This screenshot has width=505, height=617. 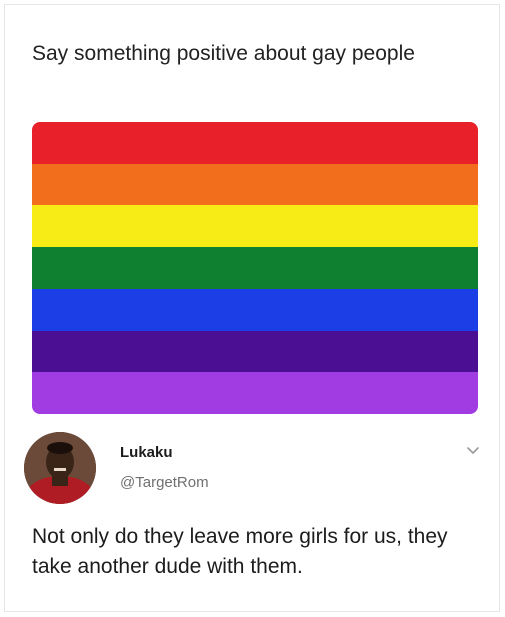 I want to click on post-prompt-text: Say something positive about gay people, so click(x=223, y=53).